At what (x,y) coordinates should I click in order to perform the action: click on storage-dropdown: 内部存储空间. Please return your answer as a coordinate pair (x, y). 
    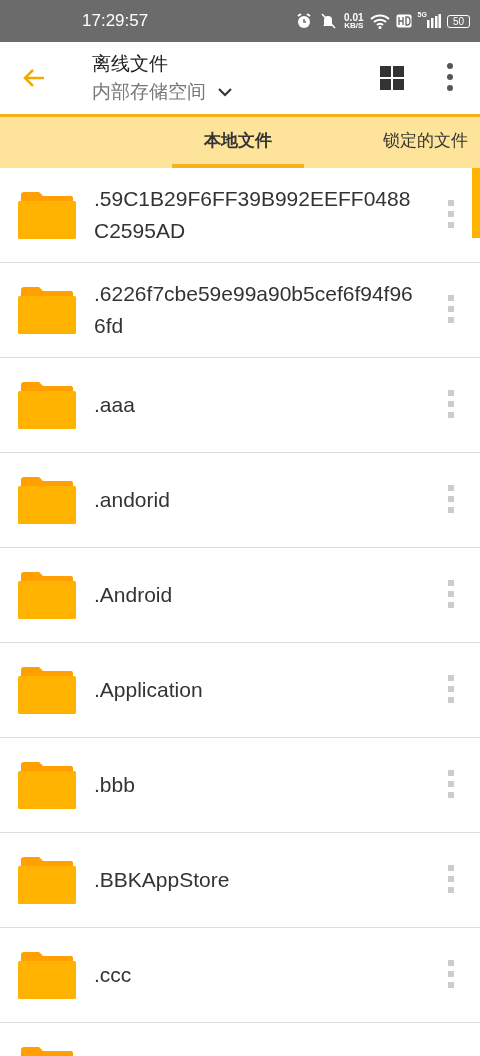
    Looking at the image, I should click on (162, 92).